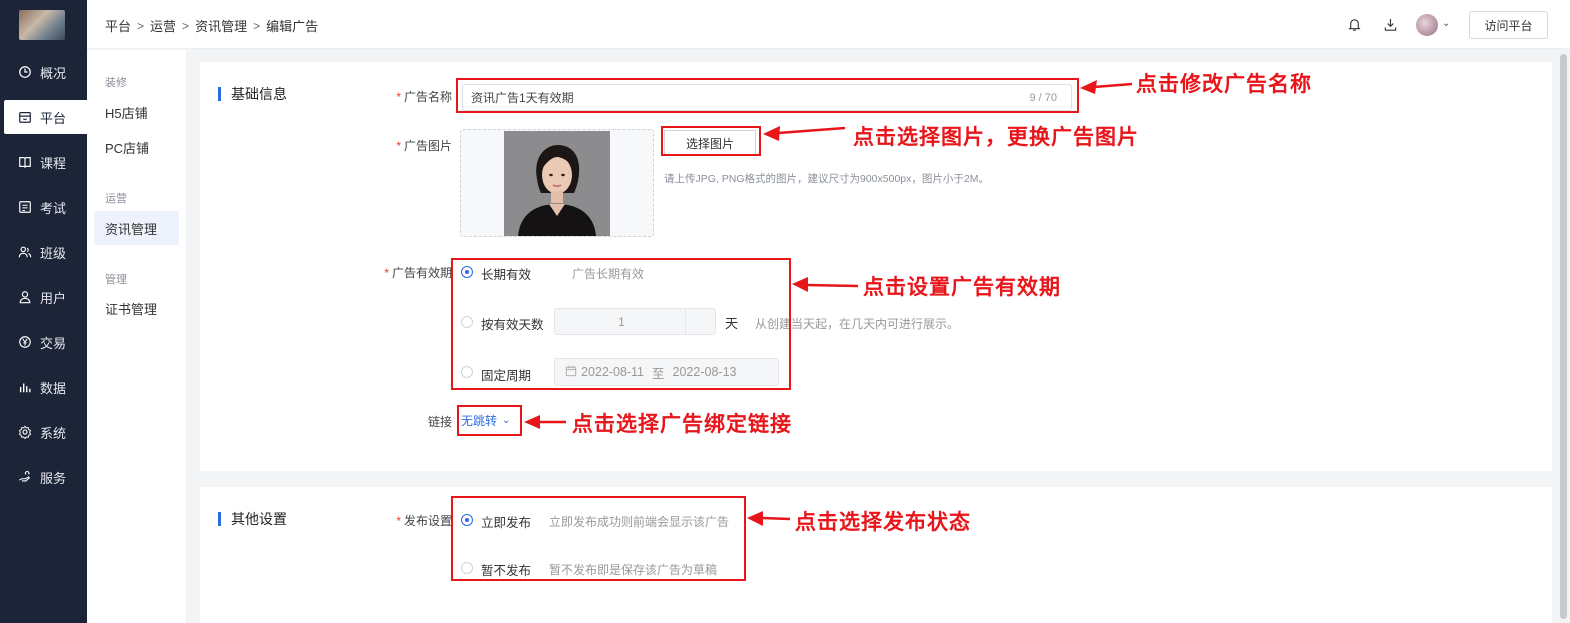  I want to click on sidebar-item-user: 用户, so click(45, 297).